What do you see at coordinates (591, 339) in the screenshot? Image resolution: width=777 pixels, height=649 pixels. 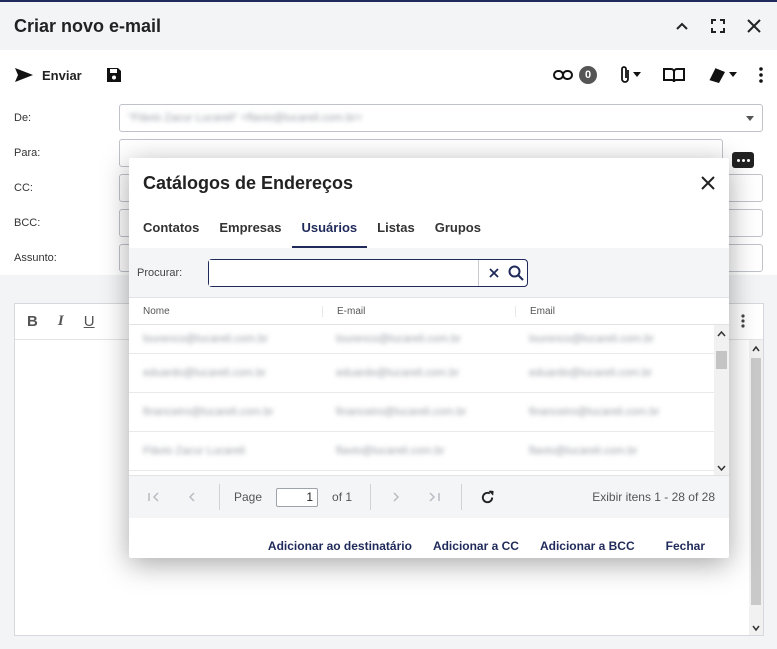 I see `cell-email-2: lourenco@lucareli.com.br` at bounding box center [591, 339].